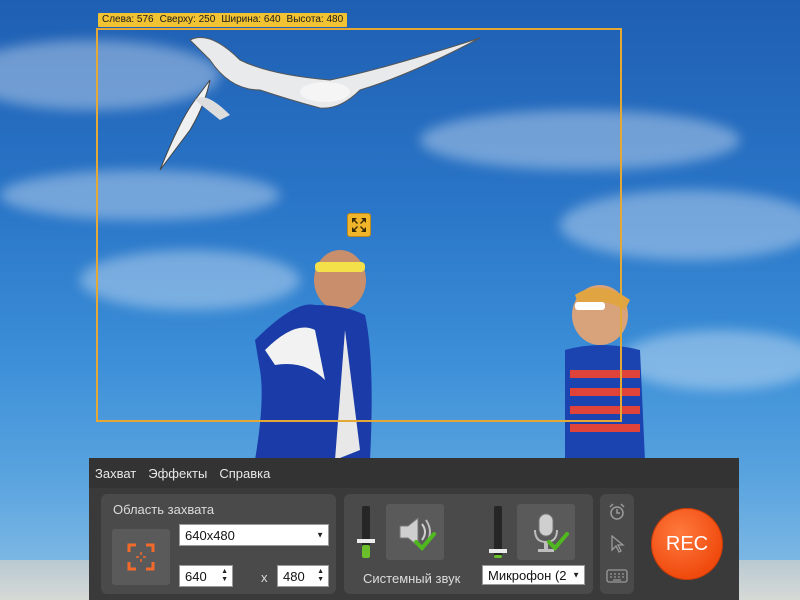 The height and width of the screenshot is (600, 800). Describe the element at coordinates (359, 225) in the screenshot. I see `expand-arrows-icon` at that location.